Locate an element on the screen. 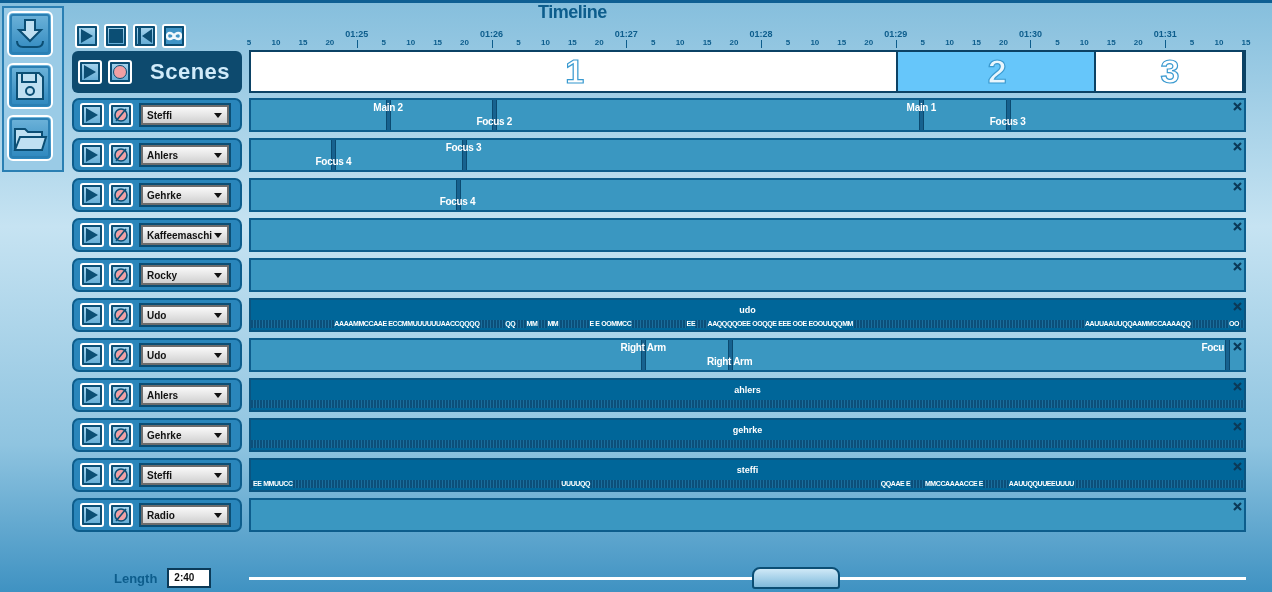  marker-label: Main 1 is located at coordinates (921, 107).